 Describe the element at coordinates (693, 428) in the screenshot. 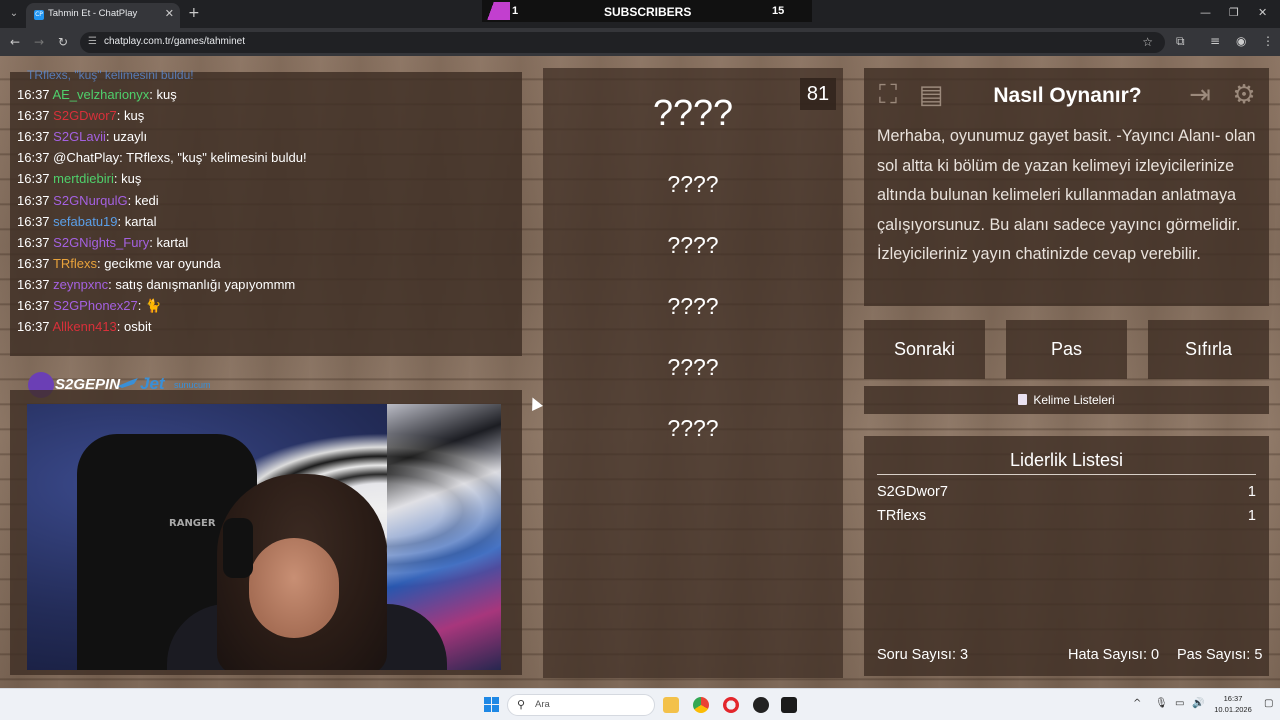

I see `word-forbidden-5: ????` at that location.